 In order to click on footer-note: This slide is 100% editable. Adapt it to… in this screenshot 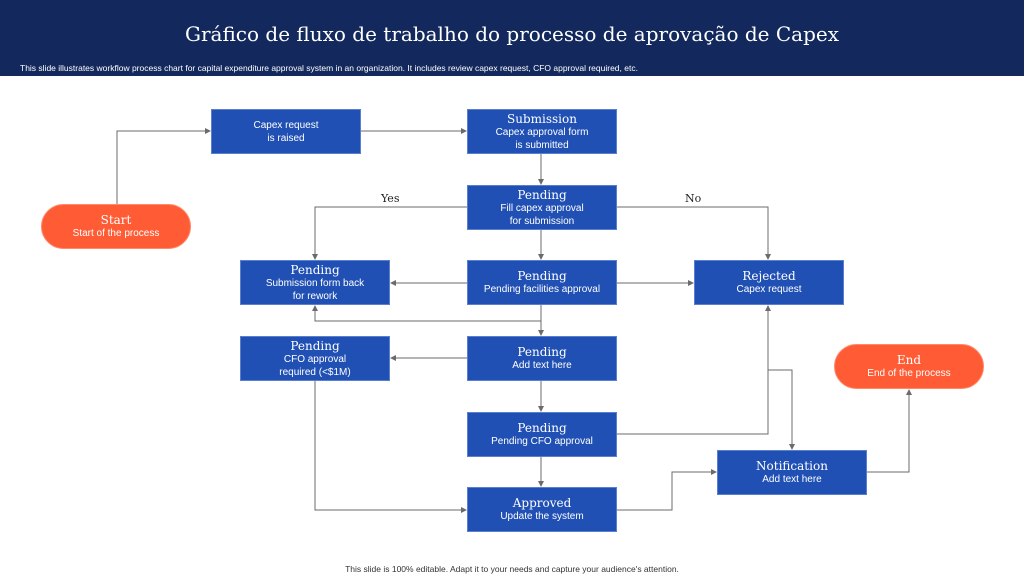, I will do `click(512, 569)`.